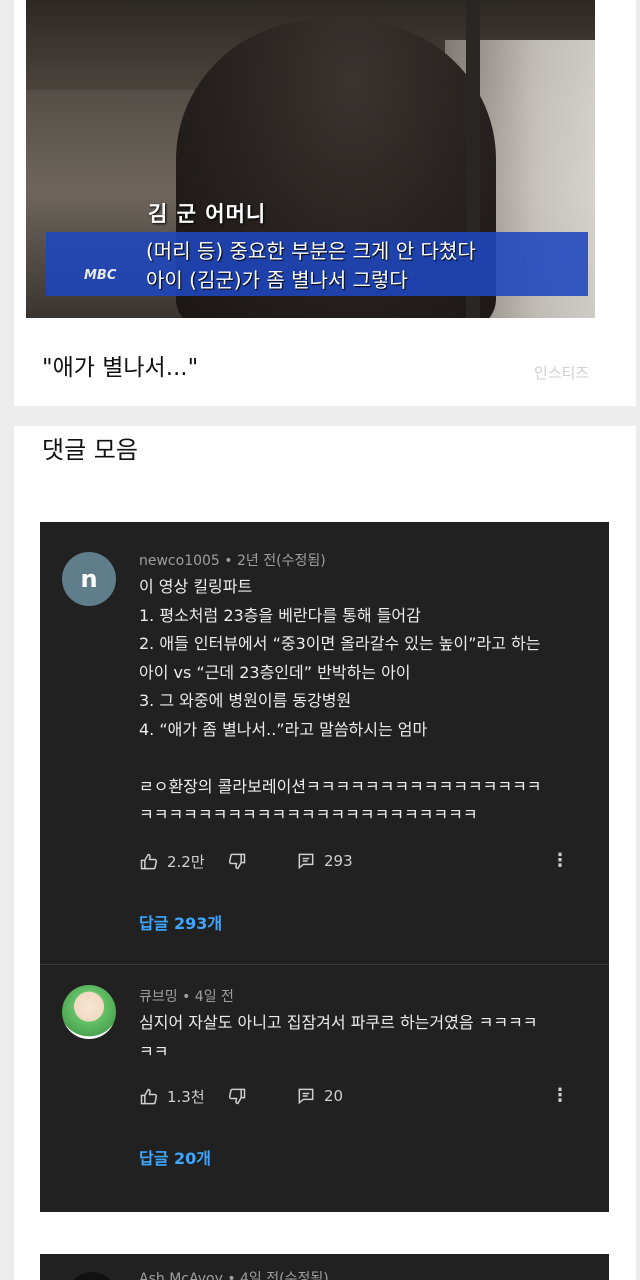 The width and height of the screenshot is (640, 1280). I want to click on comment-meta: 큐브밍 • 4일 전, so click(186, 997).